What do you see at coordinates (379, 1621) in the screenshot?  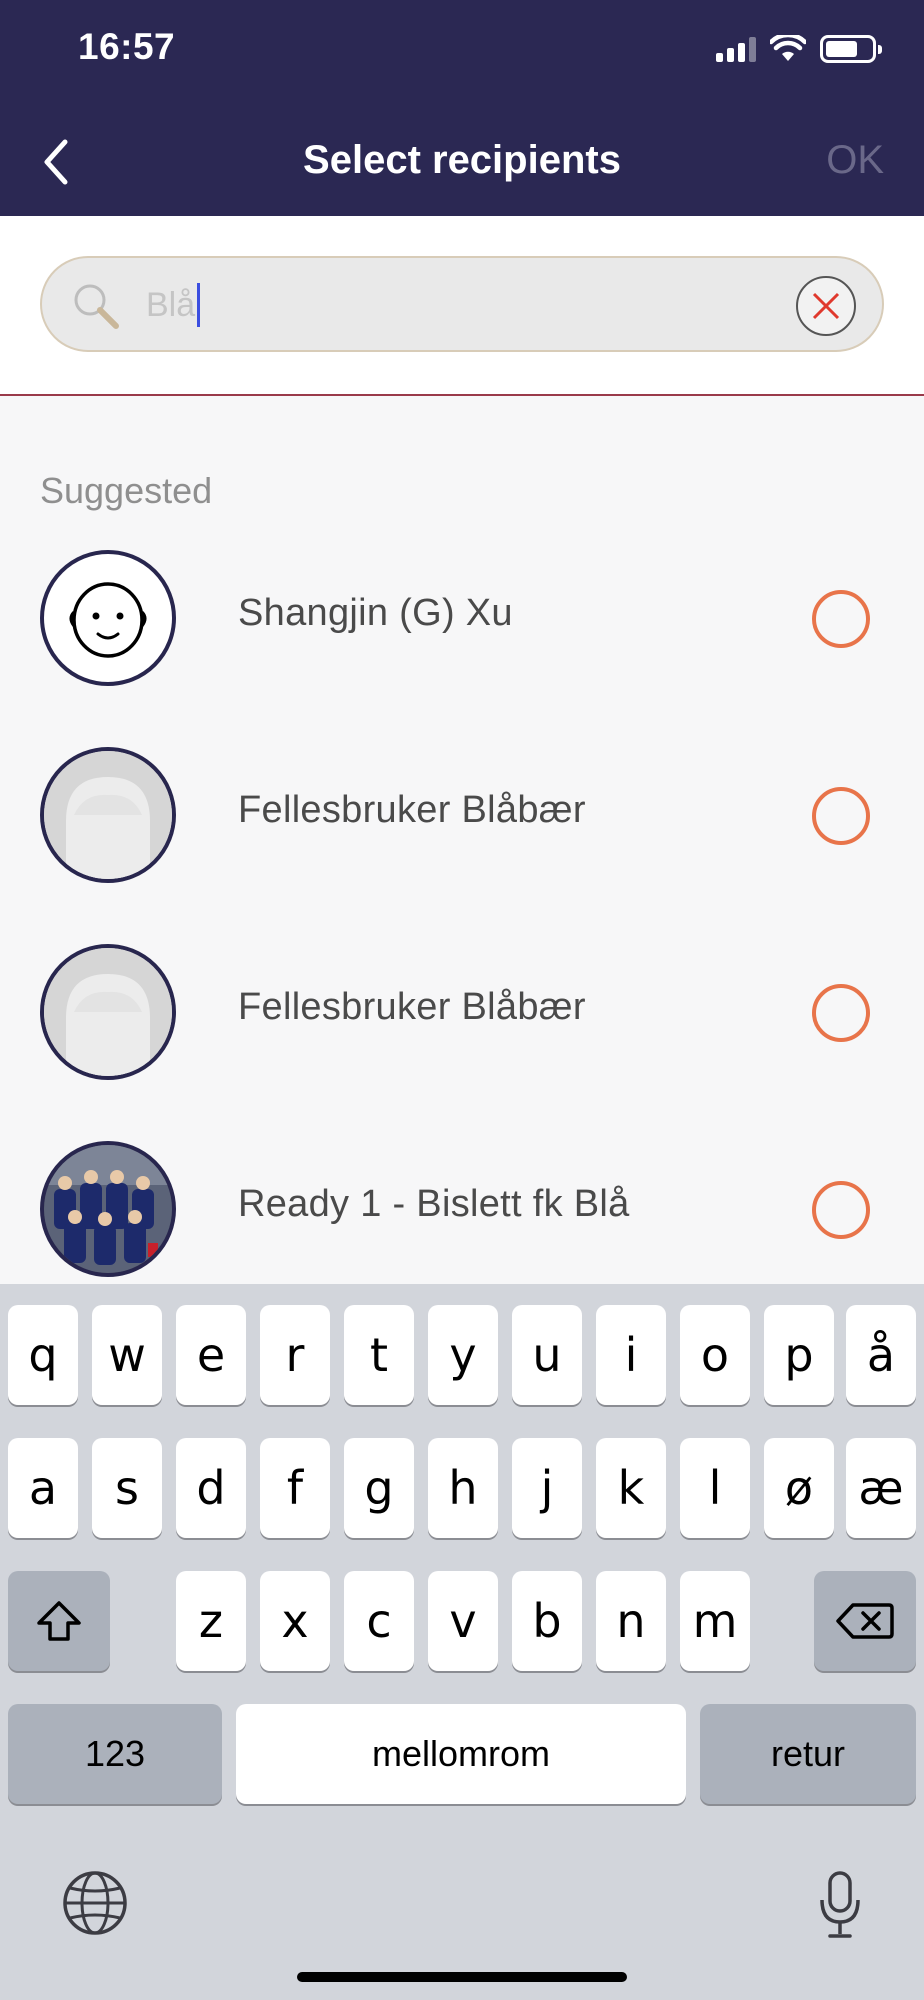 I see `key-c: c` at bounding box center [379, 1621].